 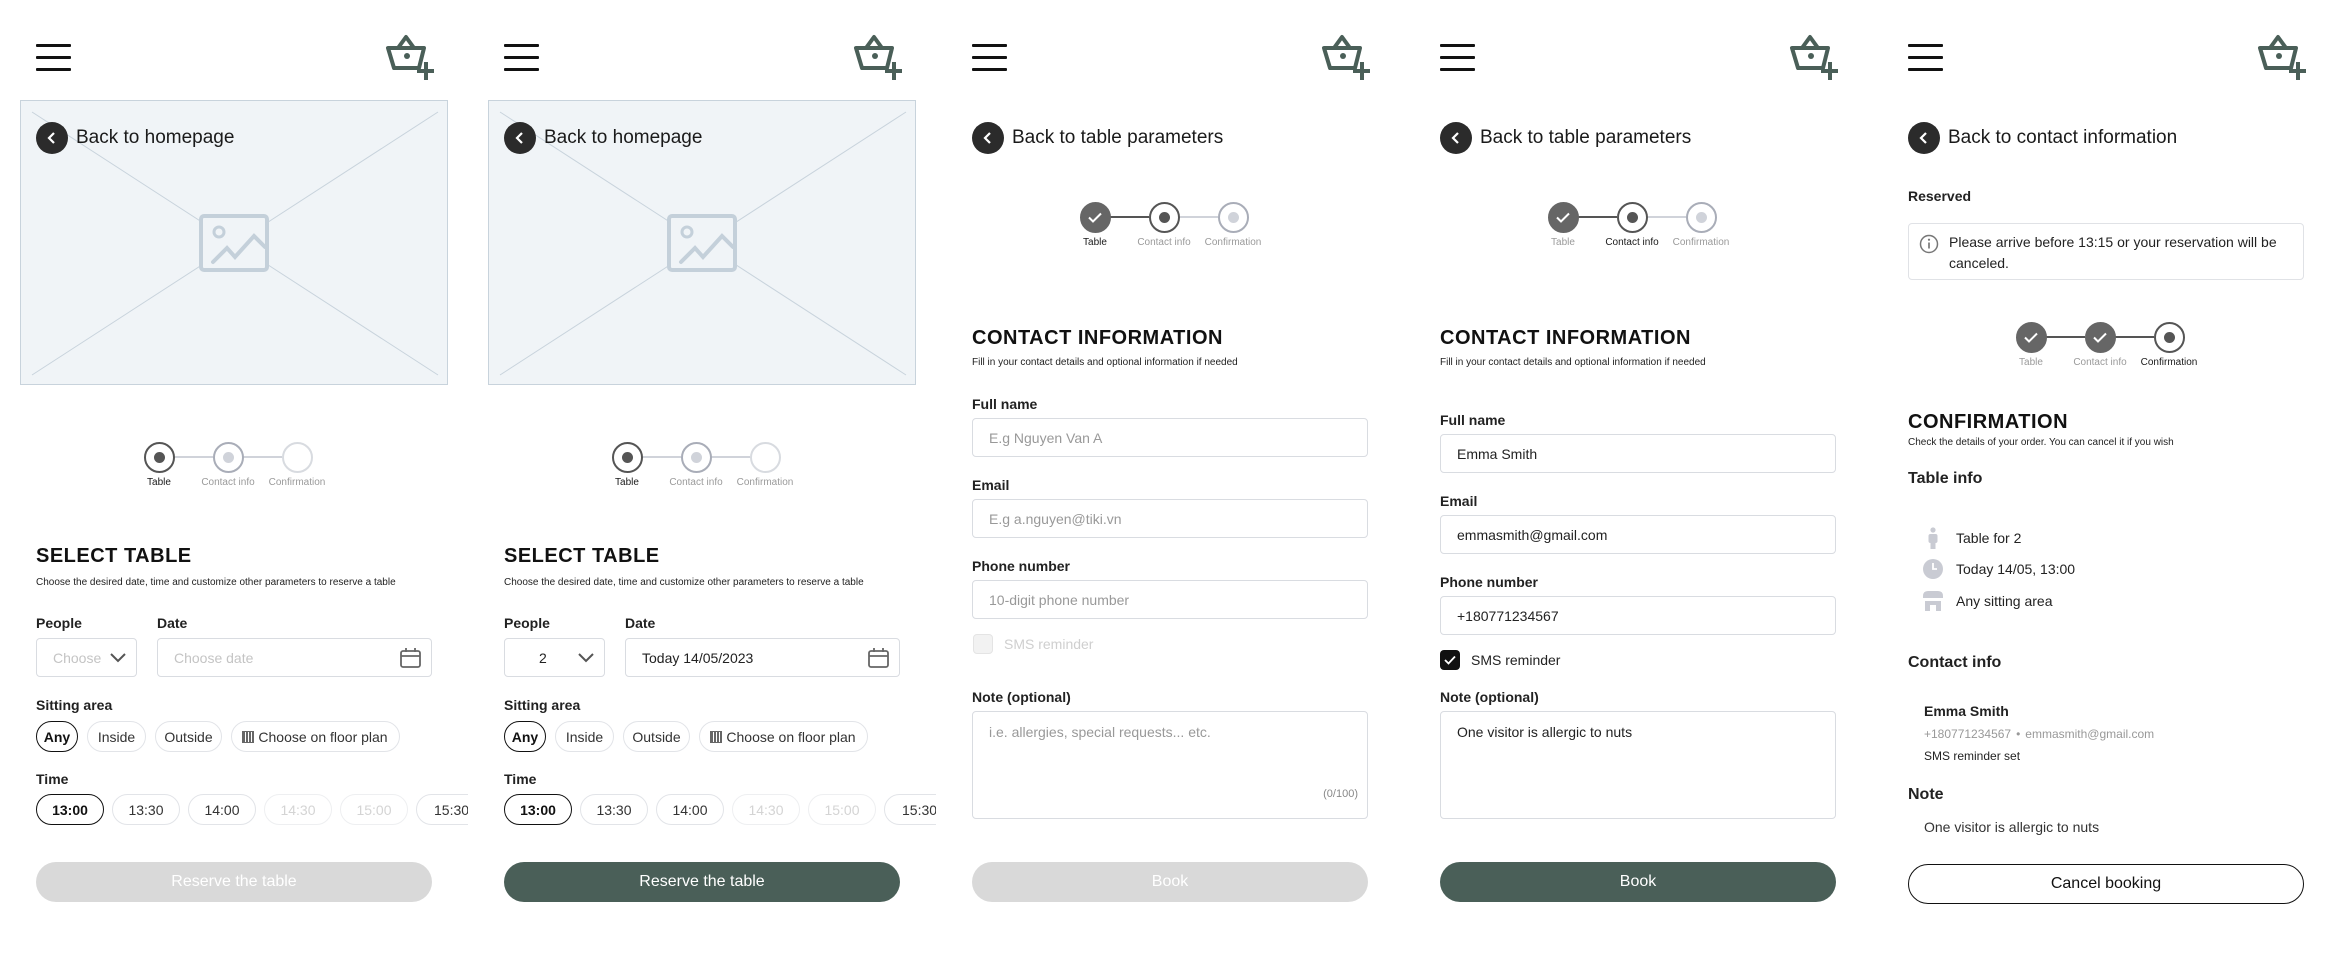 I want to click on cancel-booking-button: Cancel booking, so click(x=2106, y=884).